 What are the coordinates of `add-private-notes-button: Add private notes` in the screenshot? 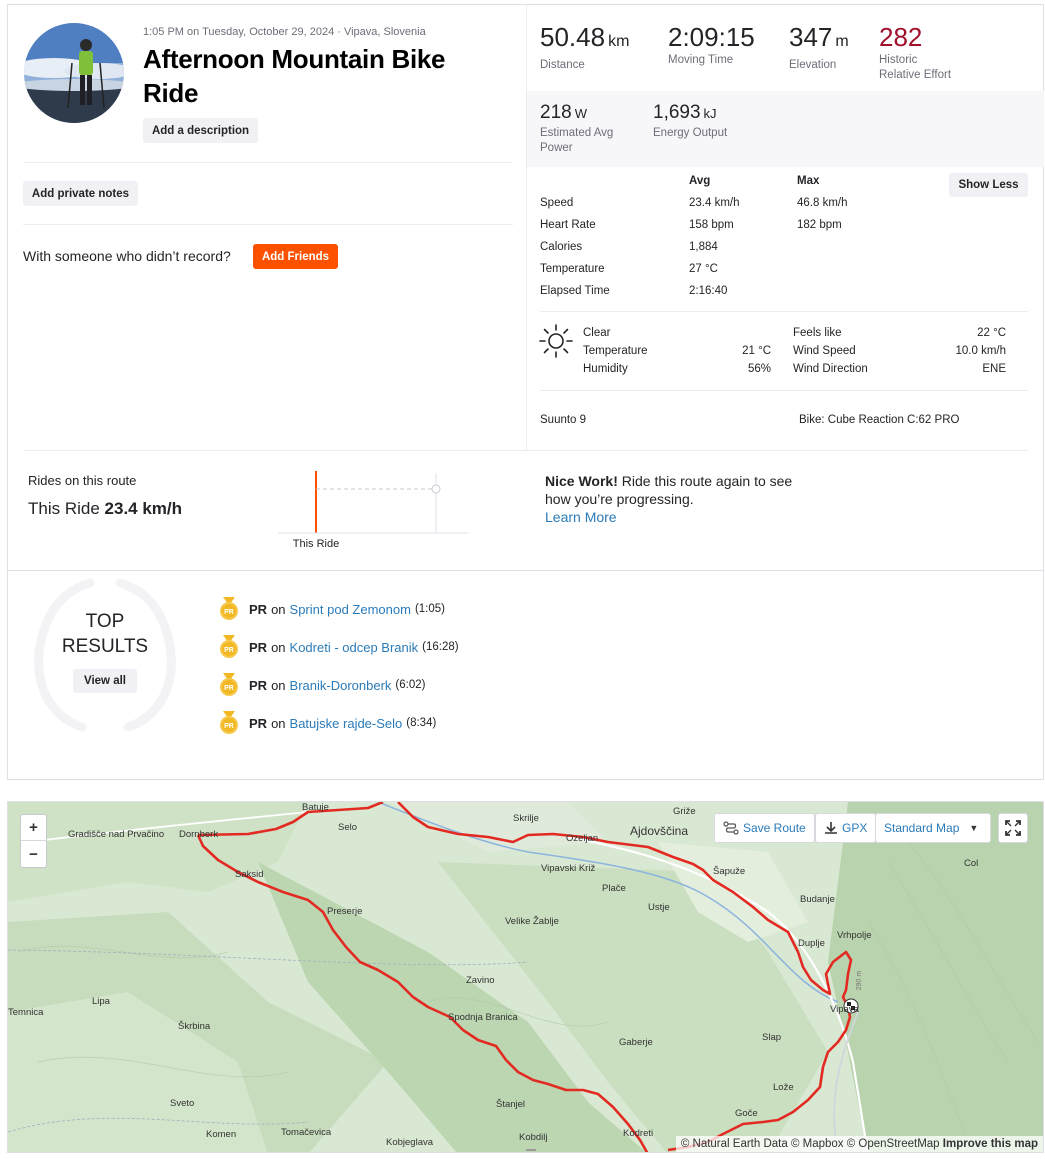 It's located at (80, 193).